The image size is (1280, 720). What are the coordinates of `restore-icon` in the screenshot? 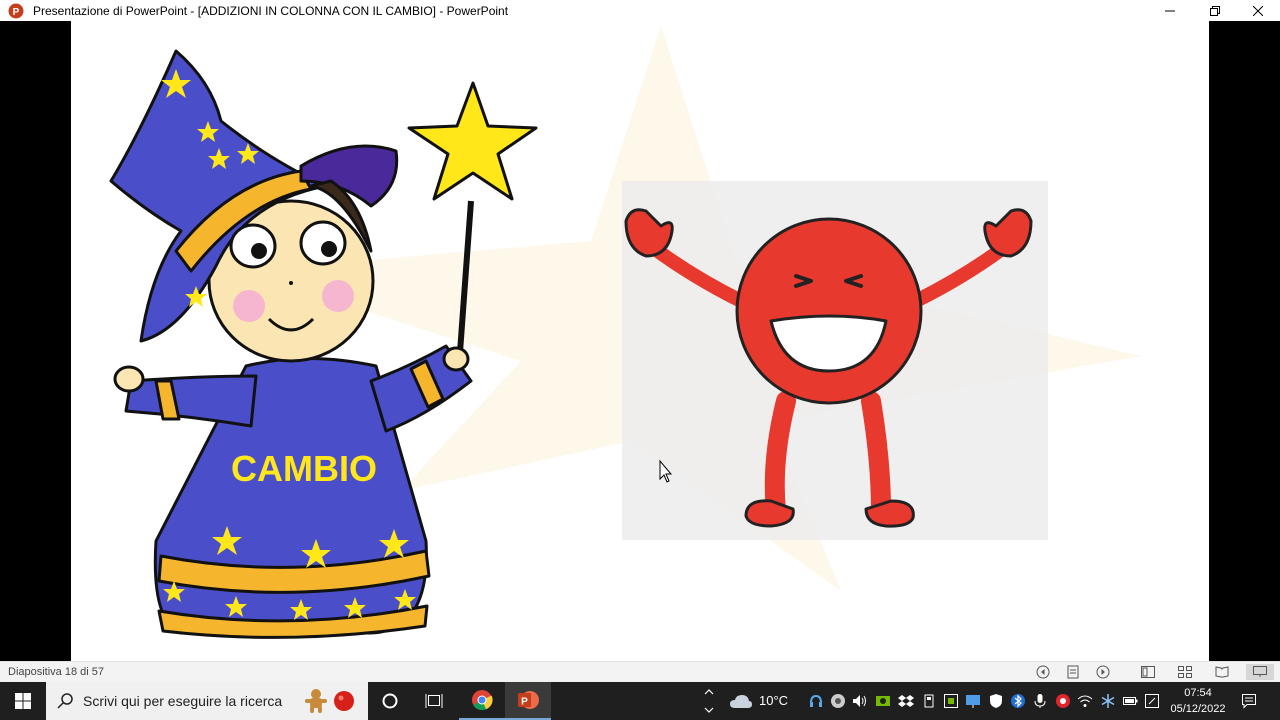 It's located at (1215, 10).